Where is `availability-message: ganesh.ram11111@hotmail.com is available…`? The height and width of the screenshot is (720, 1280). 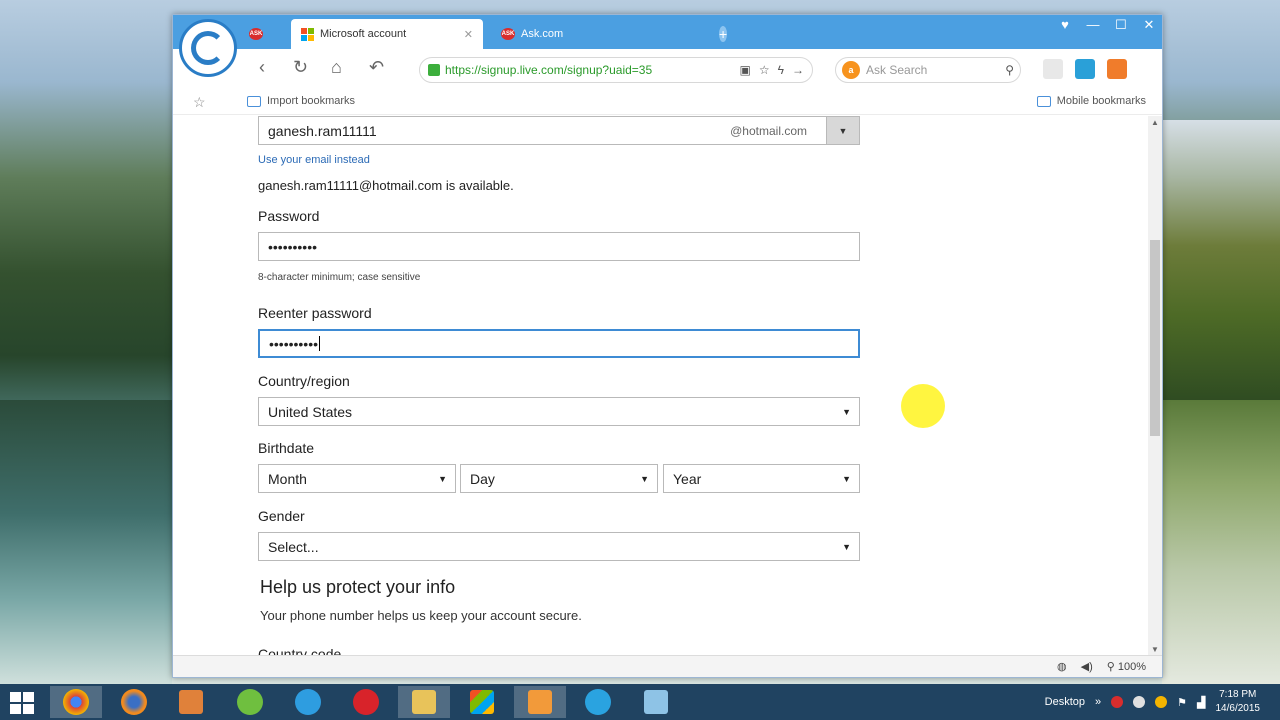
availability-message: ganesh.ram11111@hotmail.com is available… is located at coordinates (386, 185).